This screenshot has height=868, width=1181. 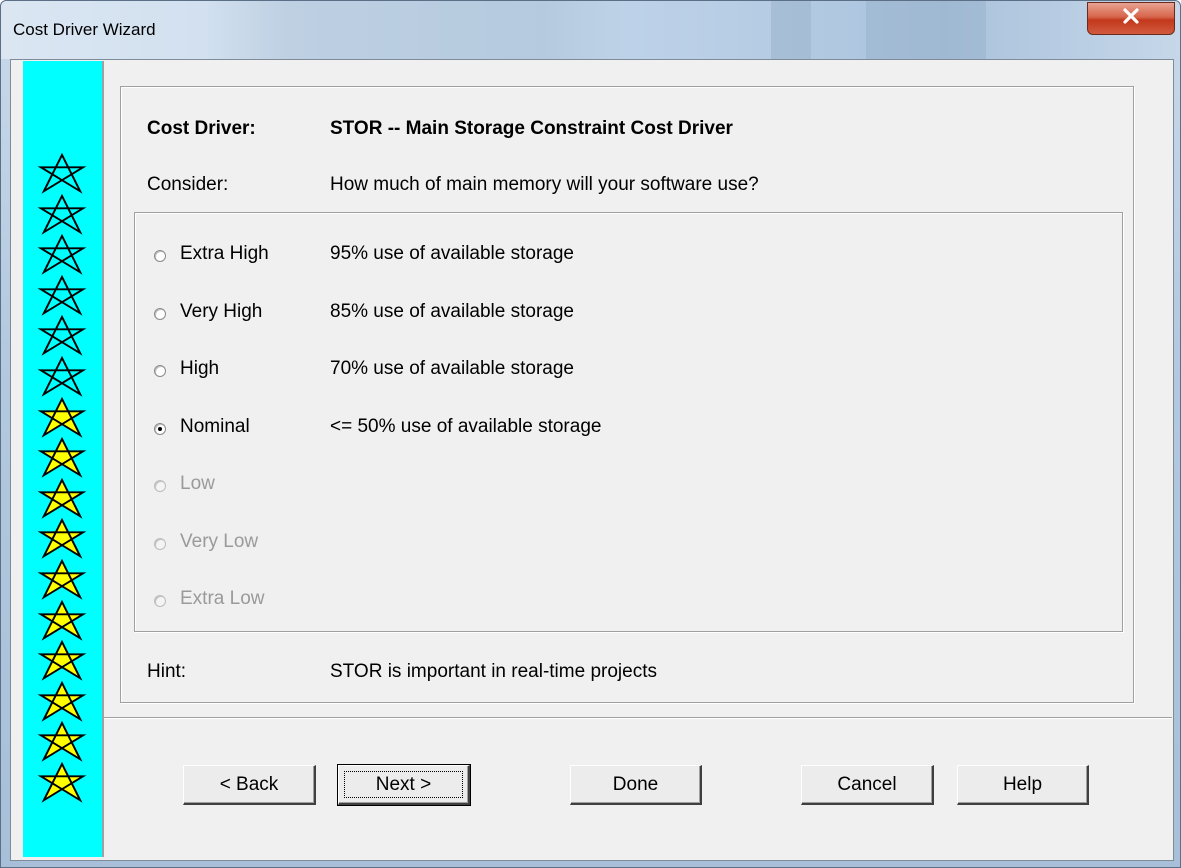 I want to click on hint-text: STOR is important in real-time projects, so click(x=493, y=671).